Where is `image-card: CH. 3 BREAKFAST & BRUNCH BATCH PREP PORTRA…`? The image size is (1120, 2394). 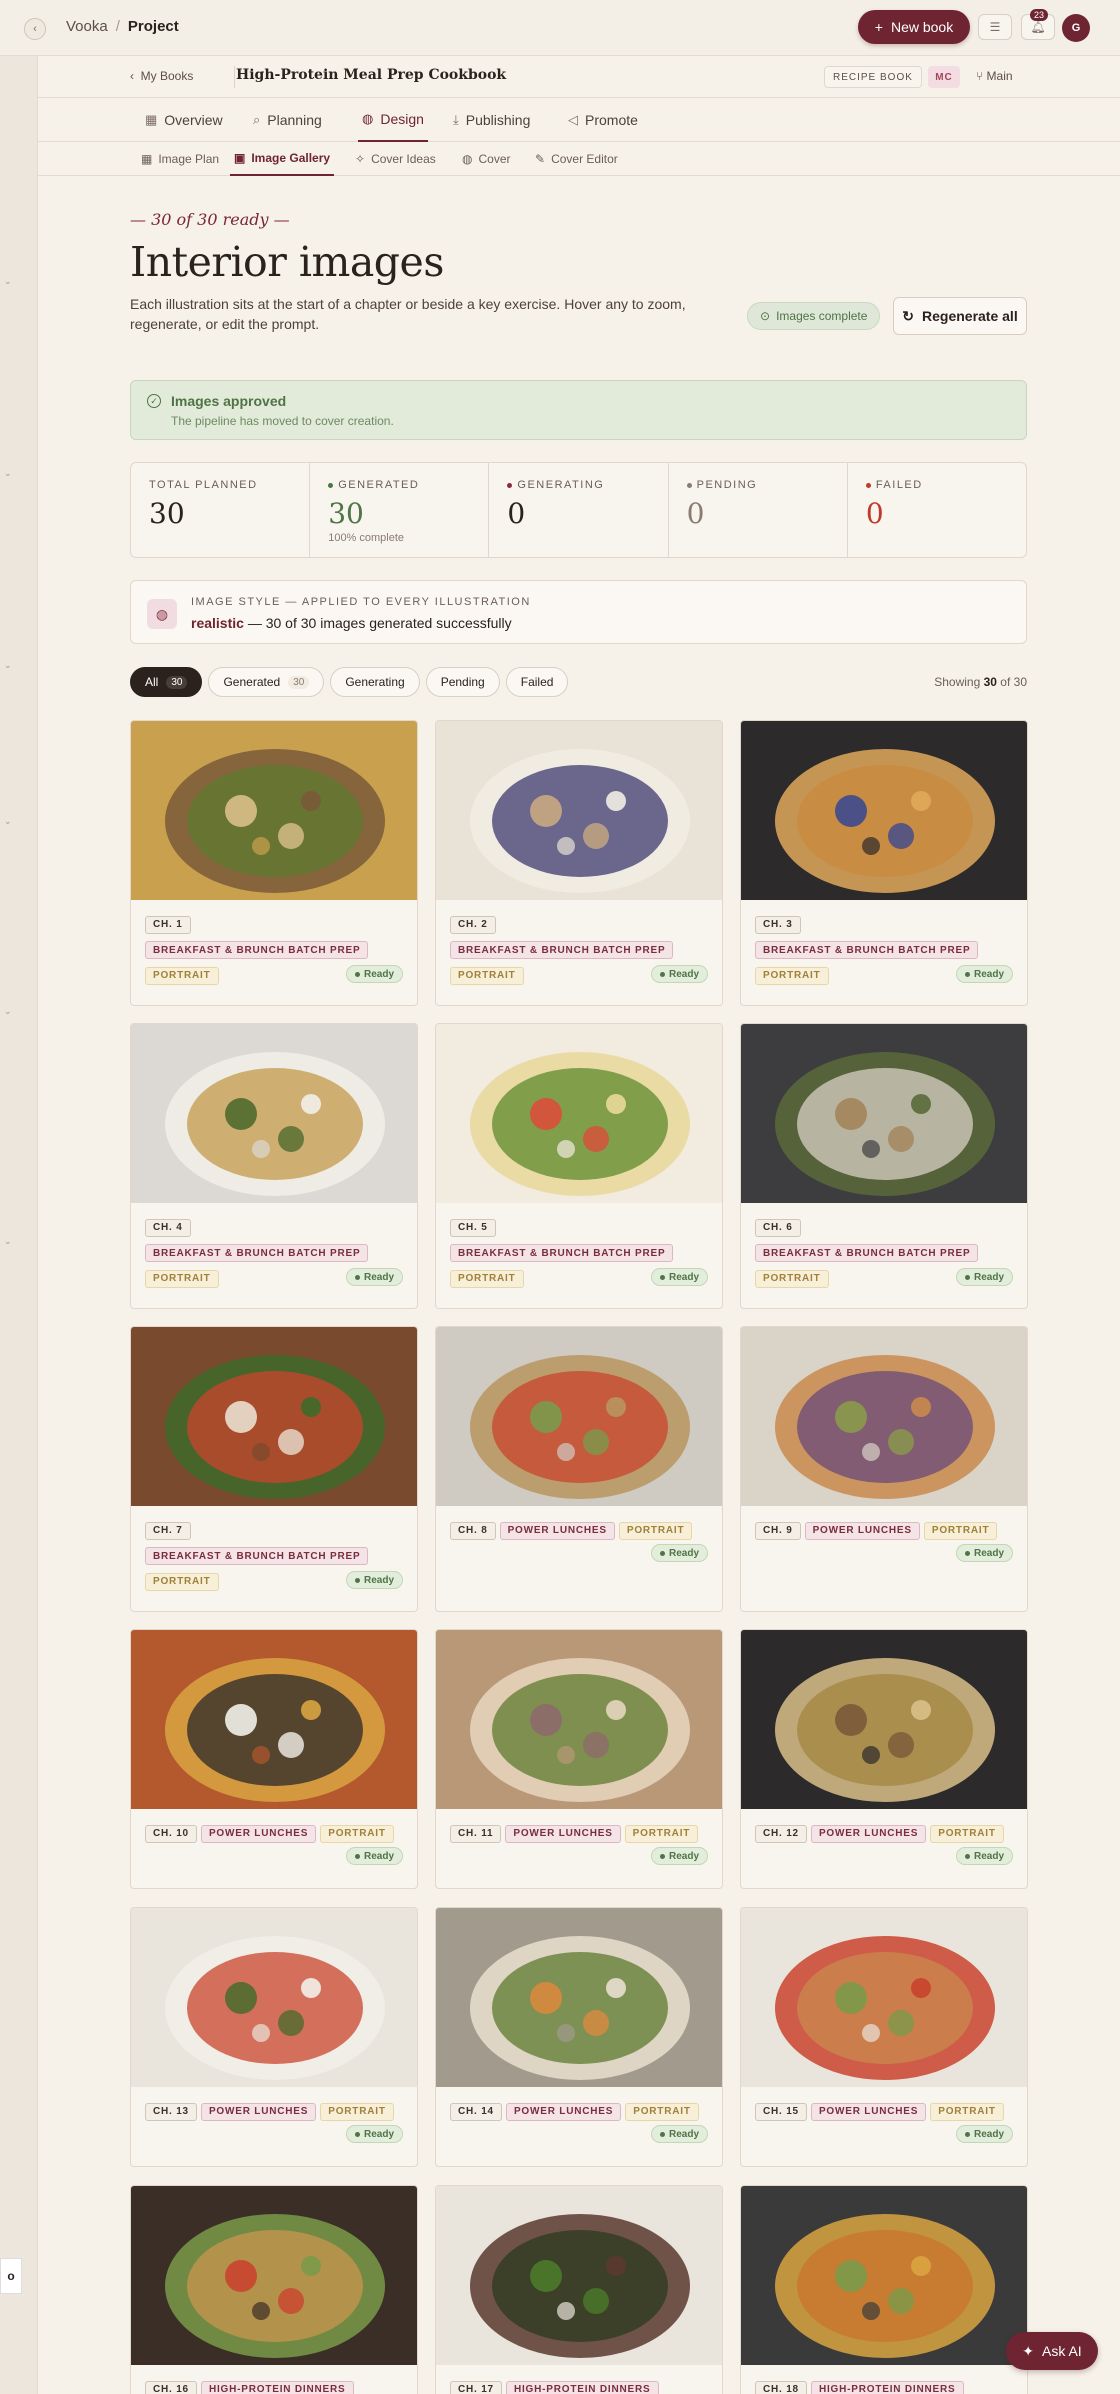 image-card: CH. 3 BREAKFAST & BRUNCH BATCH PREP PORTRA… is located at coordinates (884, 863).